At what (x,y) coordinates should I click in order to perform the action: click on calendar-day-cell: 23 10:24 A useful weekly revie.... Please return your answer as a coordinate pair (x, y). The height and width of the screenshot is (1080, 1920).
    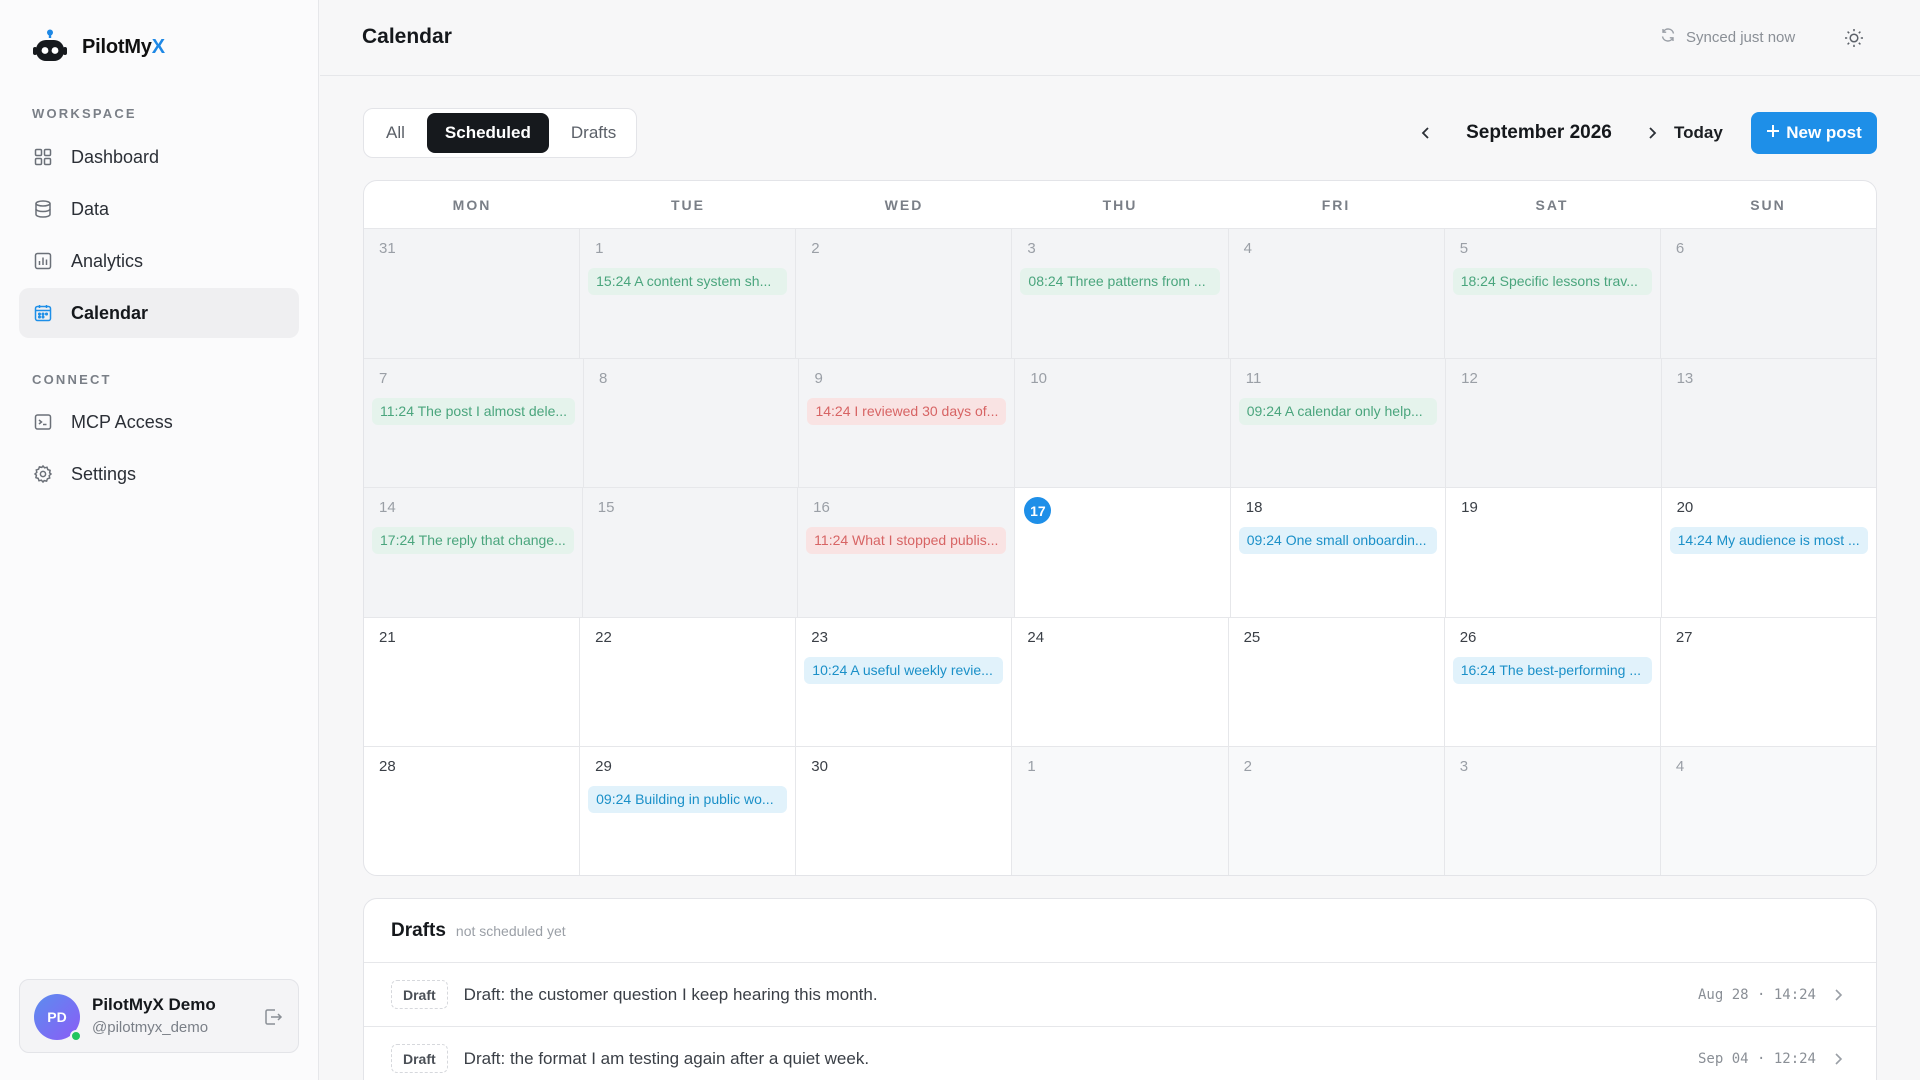
    Looking at the image, I should click on (904, 682).